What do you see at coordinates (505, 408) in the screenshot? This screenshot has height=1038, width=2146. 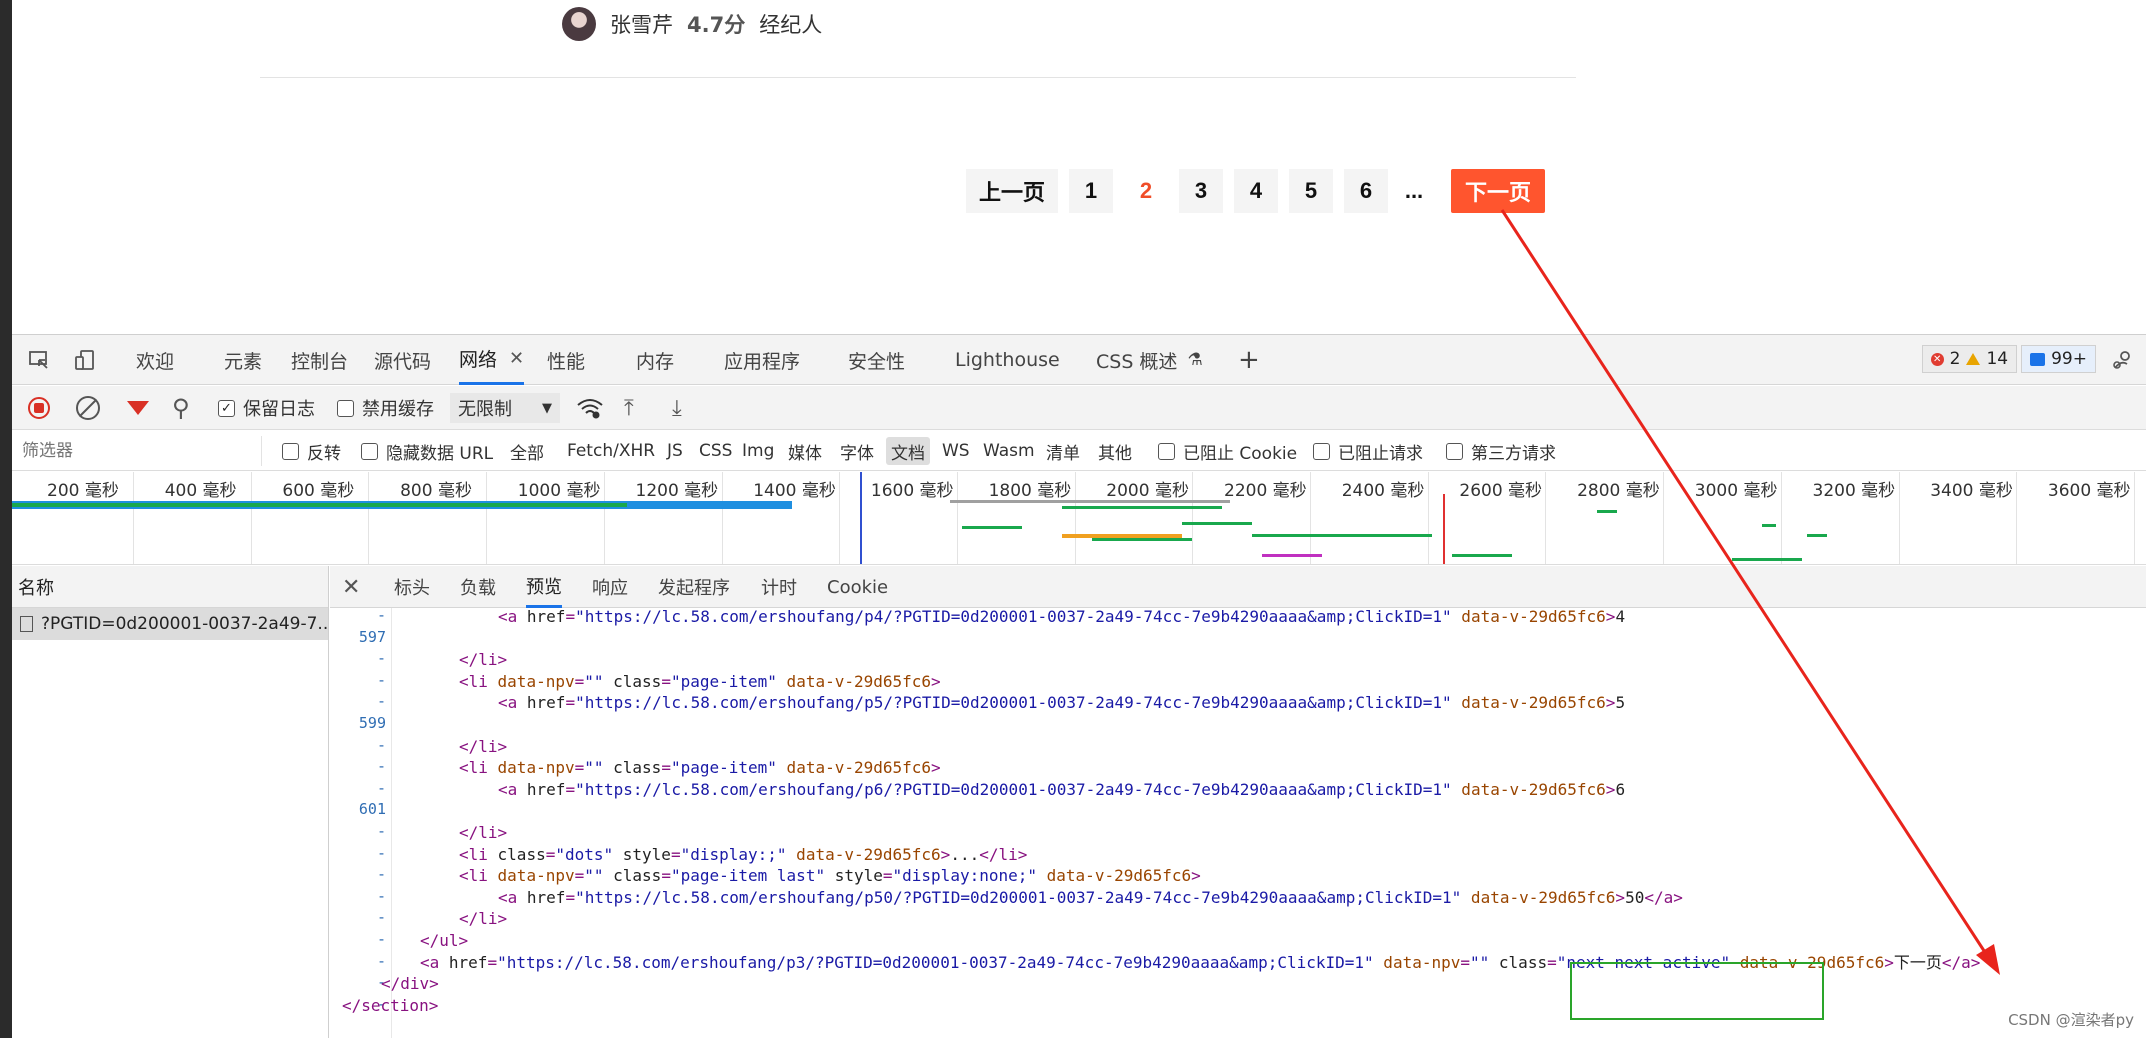 I see `throttling-select: 无限制 ▼` at bounding box center [505, 408].